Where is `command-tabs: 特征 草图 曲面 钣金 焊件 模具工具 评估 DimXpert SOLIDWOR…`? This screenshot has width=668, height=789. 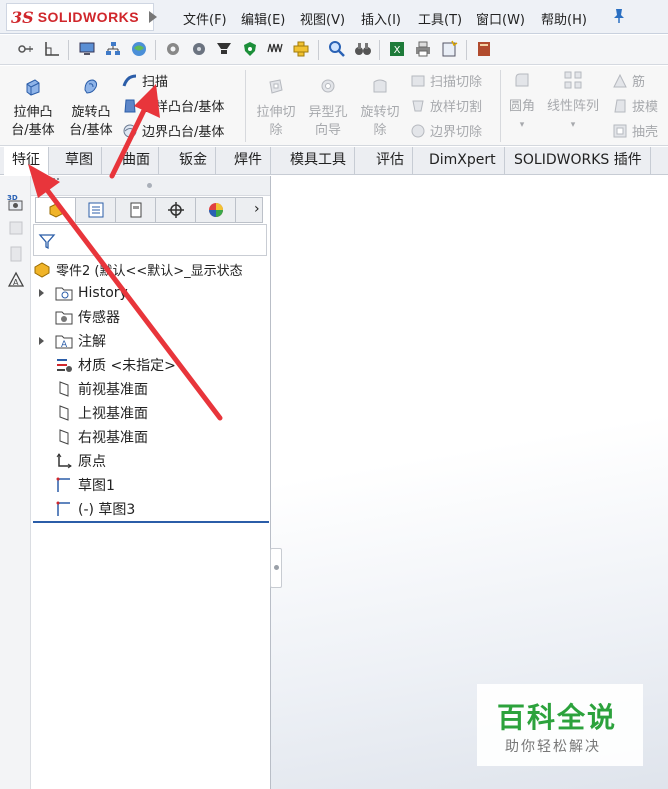
command-tabs: 特征 草图 曲面 钣金 焊件 模具工具 评估 DimXpert SOLIDWOR… is located at coordinates (334, 161).